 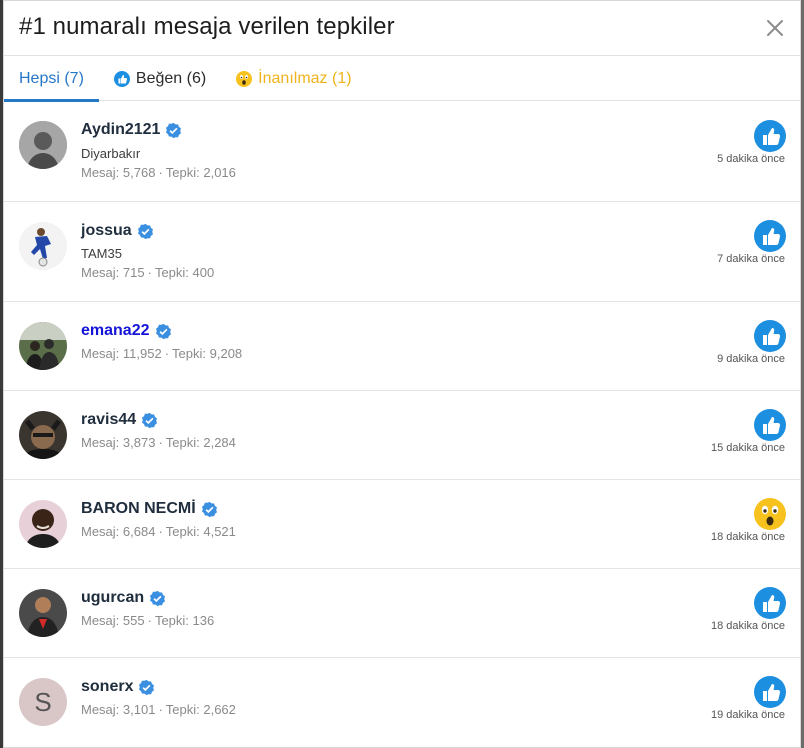 I want to click on stat-messages: Mesaj: 555, so click(x=113, y=620).